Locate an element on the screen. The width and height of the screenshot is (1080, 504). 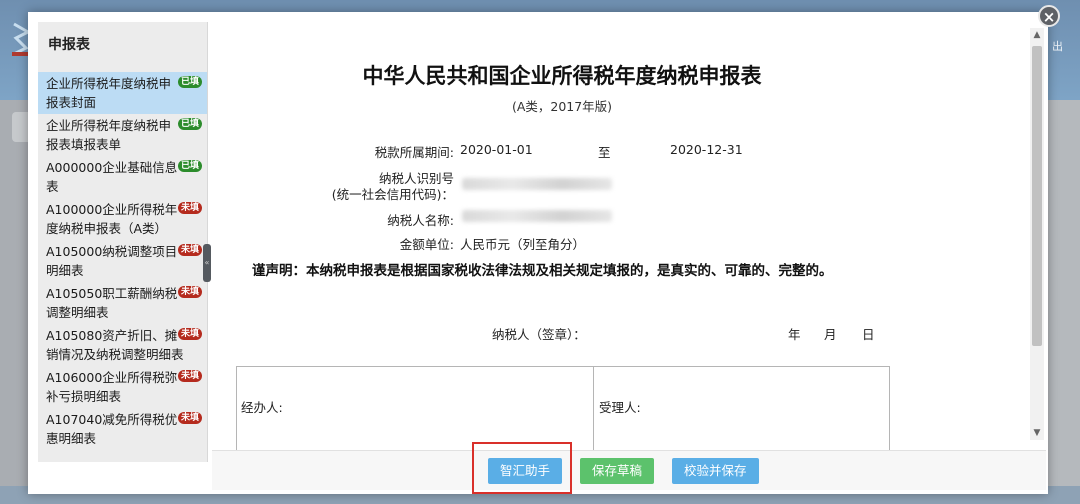
year-label: 年 is located at coordinates (794, 334).